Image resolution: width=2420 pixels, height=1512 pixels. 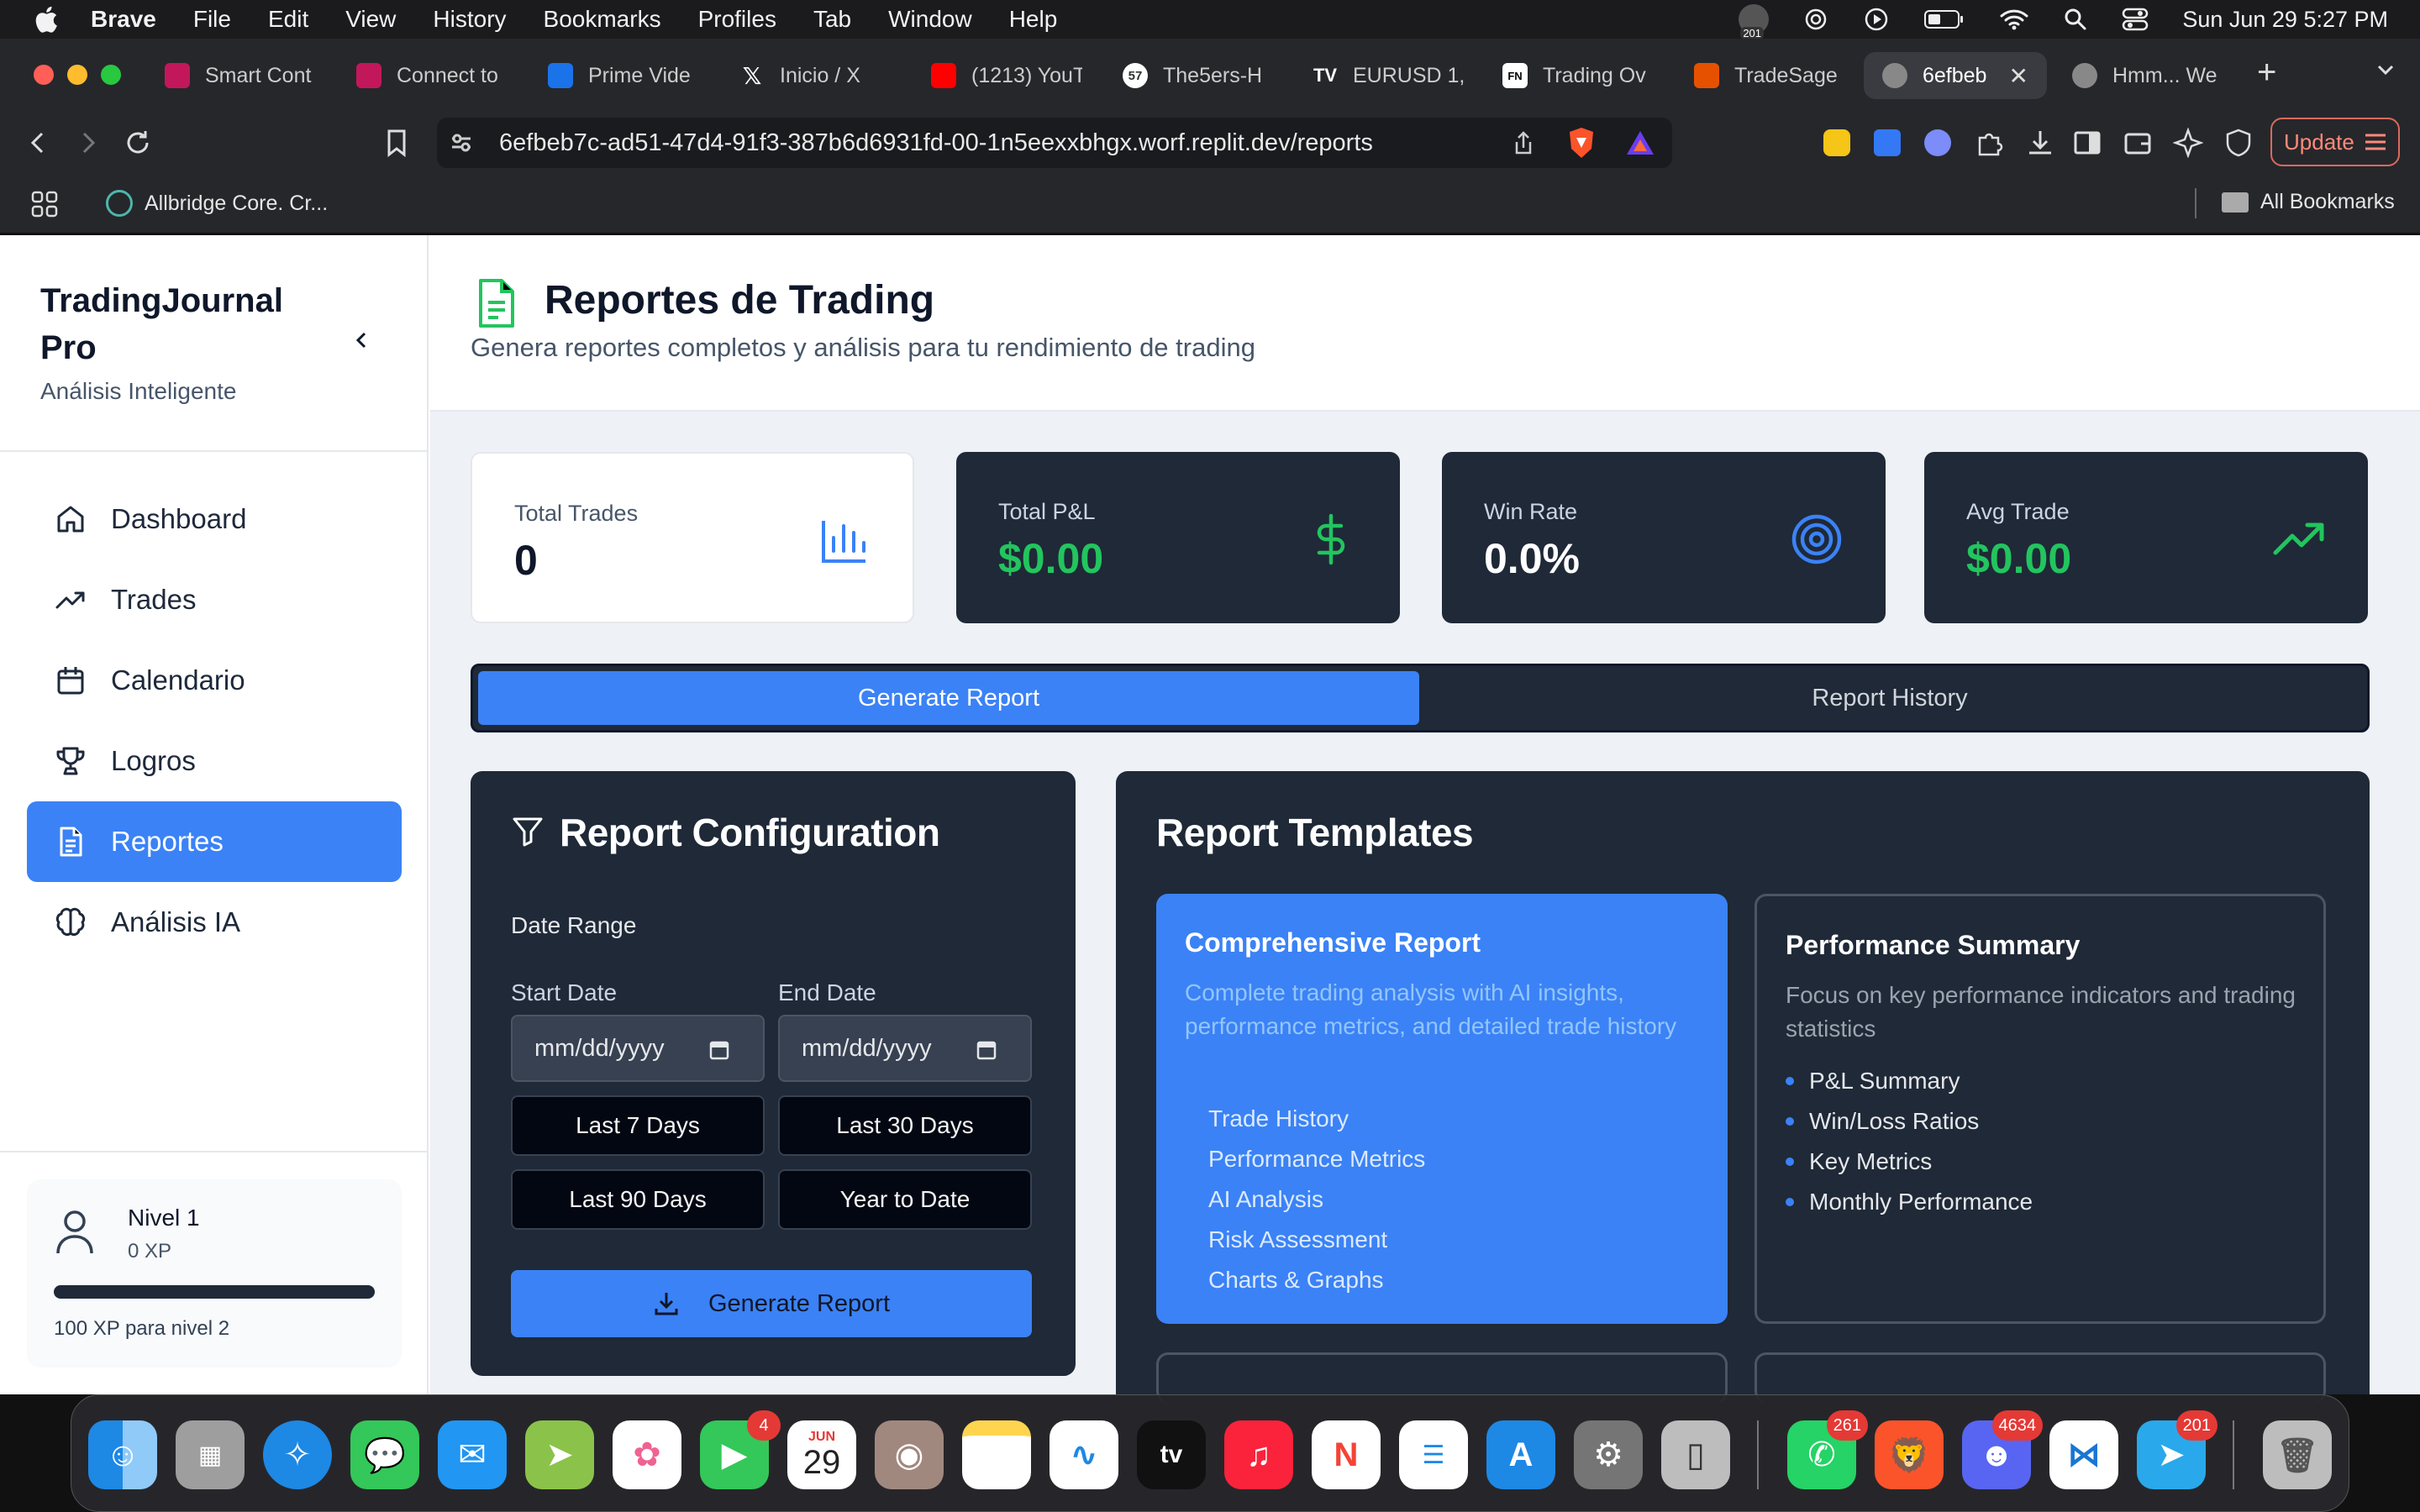 I want to click on spotlight-search-icon, so click(x=2075, y=19).